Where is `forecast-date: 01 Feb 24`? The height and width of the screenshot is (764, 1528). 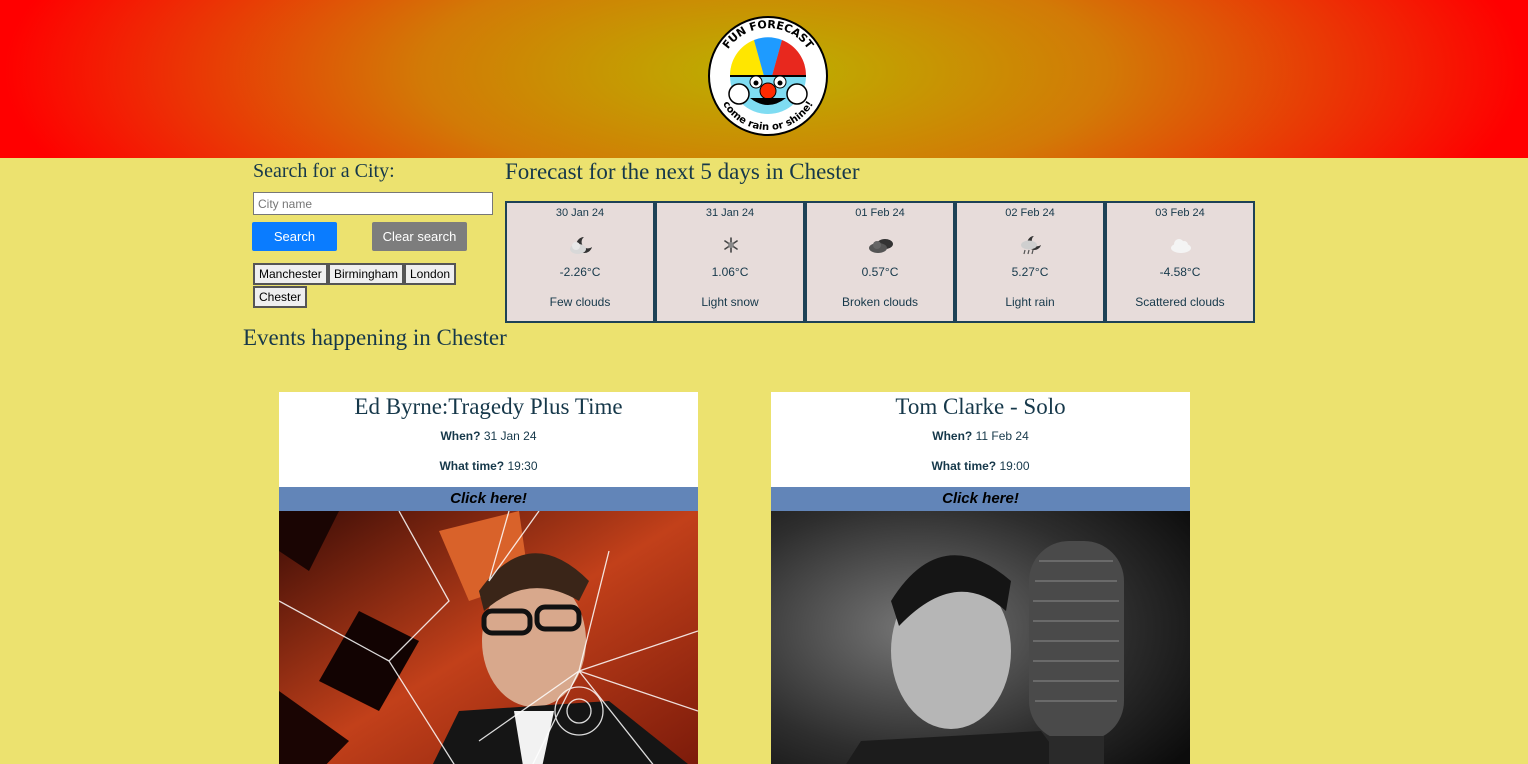
forecast-date: 01 Feb 24 is located at coordinates (880, 213).